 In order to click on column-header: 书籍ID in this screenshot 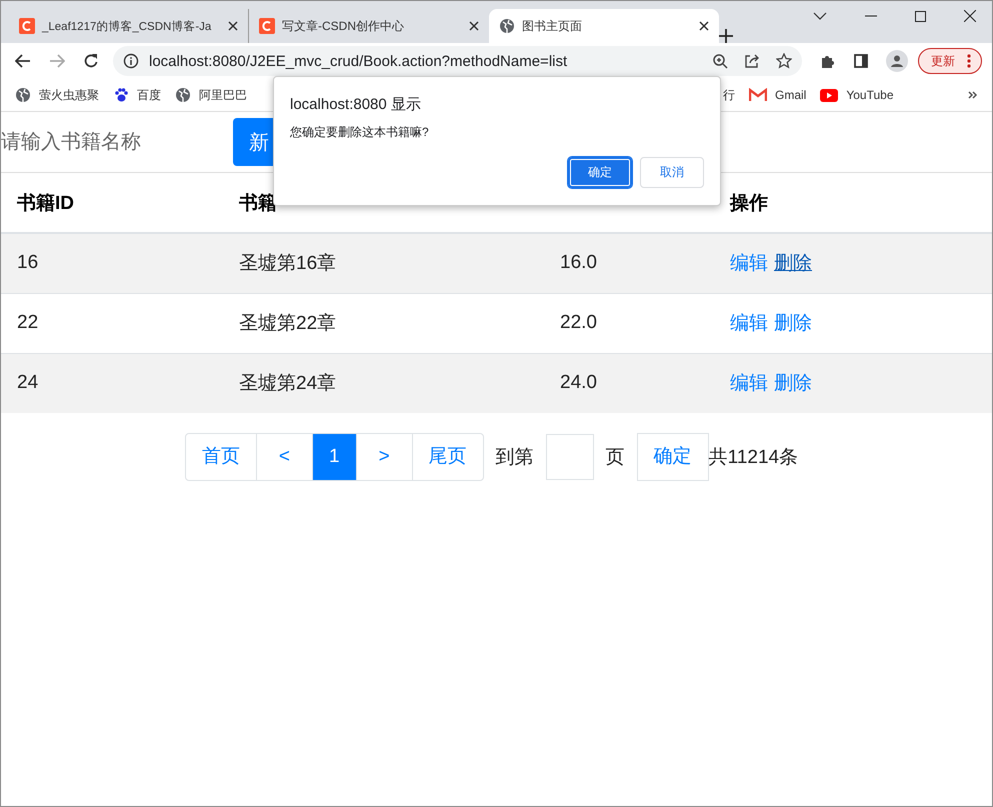, I will do `click(45, 203)`.